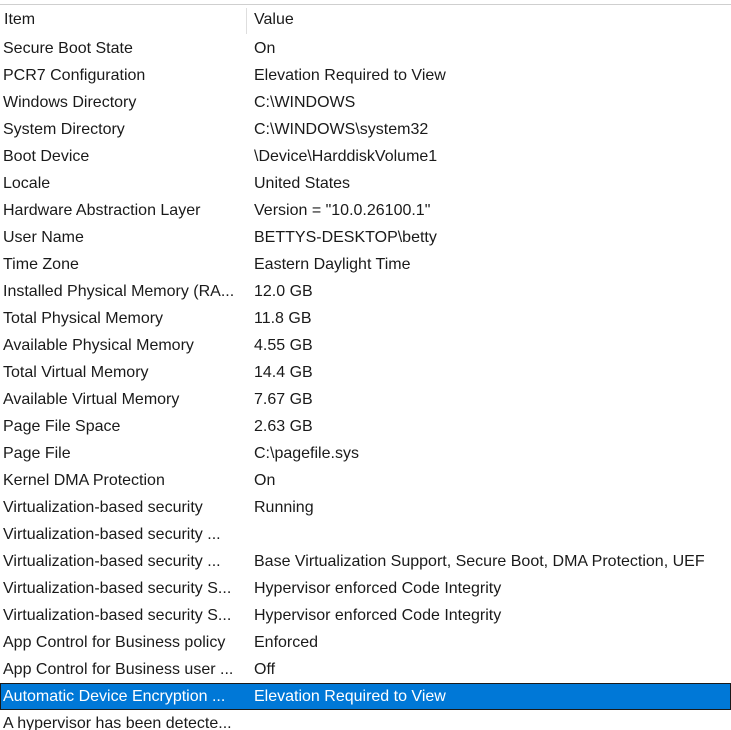 This screenshot has width=731, height=730. I want to click on table-row: App Control for Business policy Enforced, so click(365, 642).